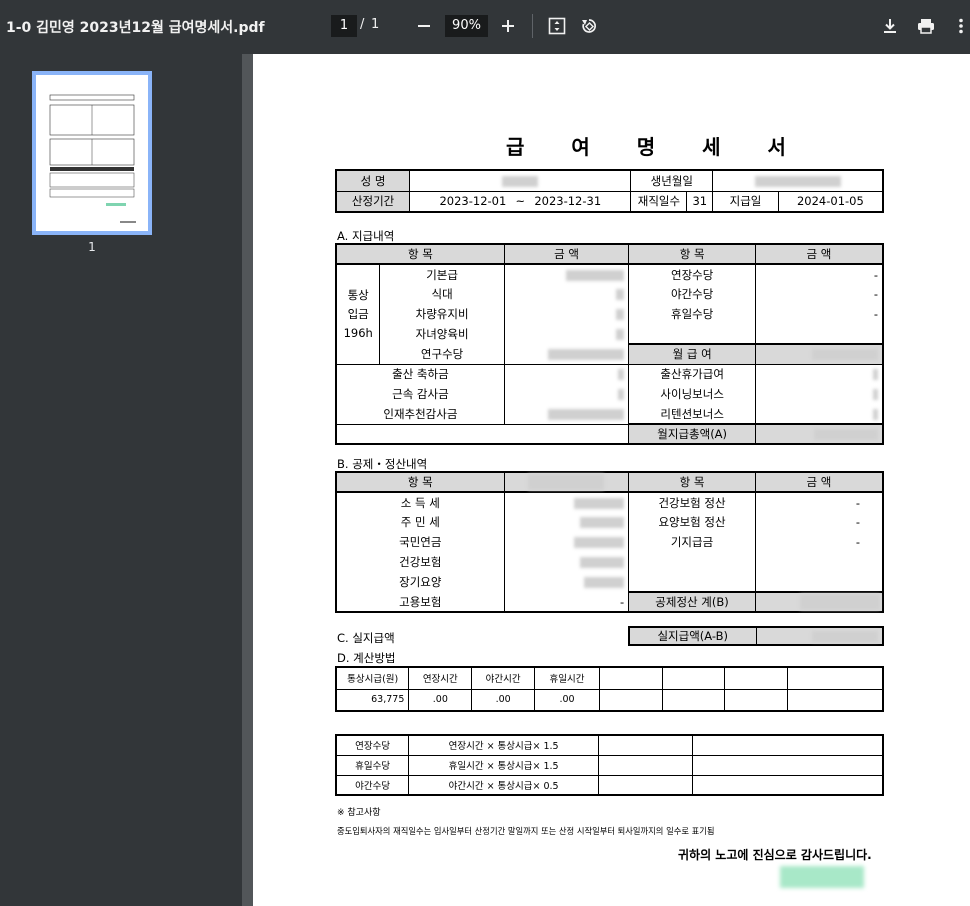  I want to click on a-bonus-item: 출산 축하금, so click(420, 374).